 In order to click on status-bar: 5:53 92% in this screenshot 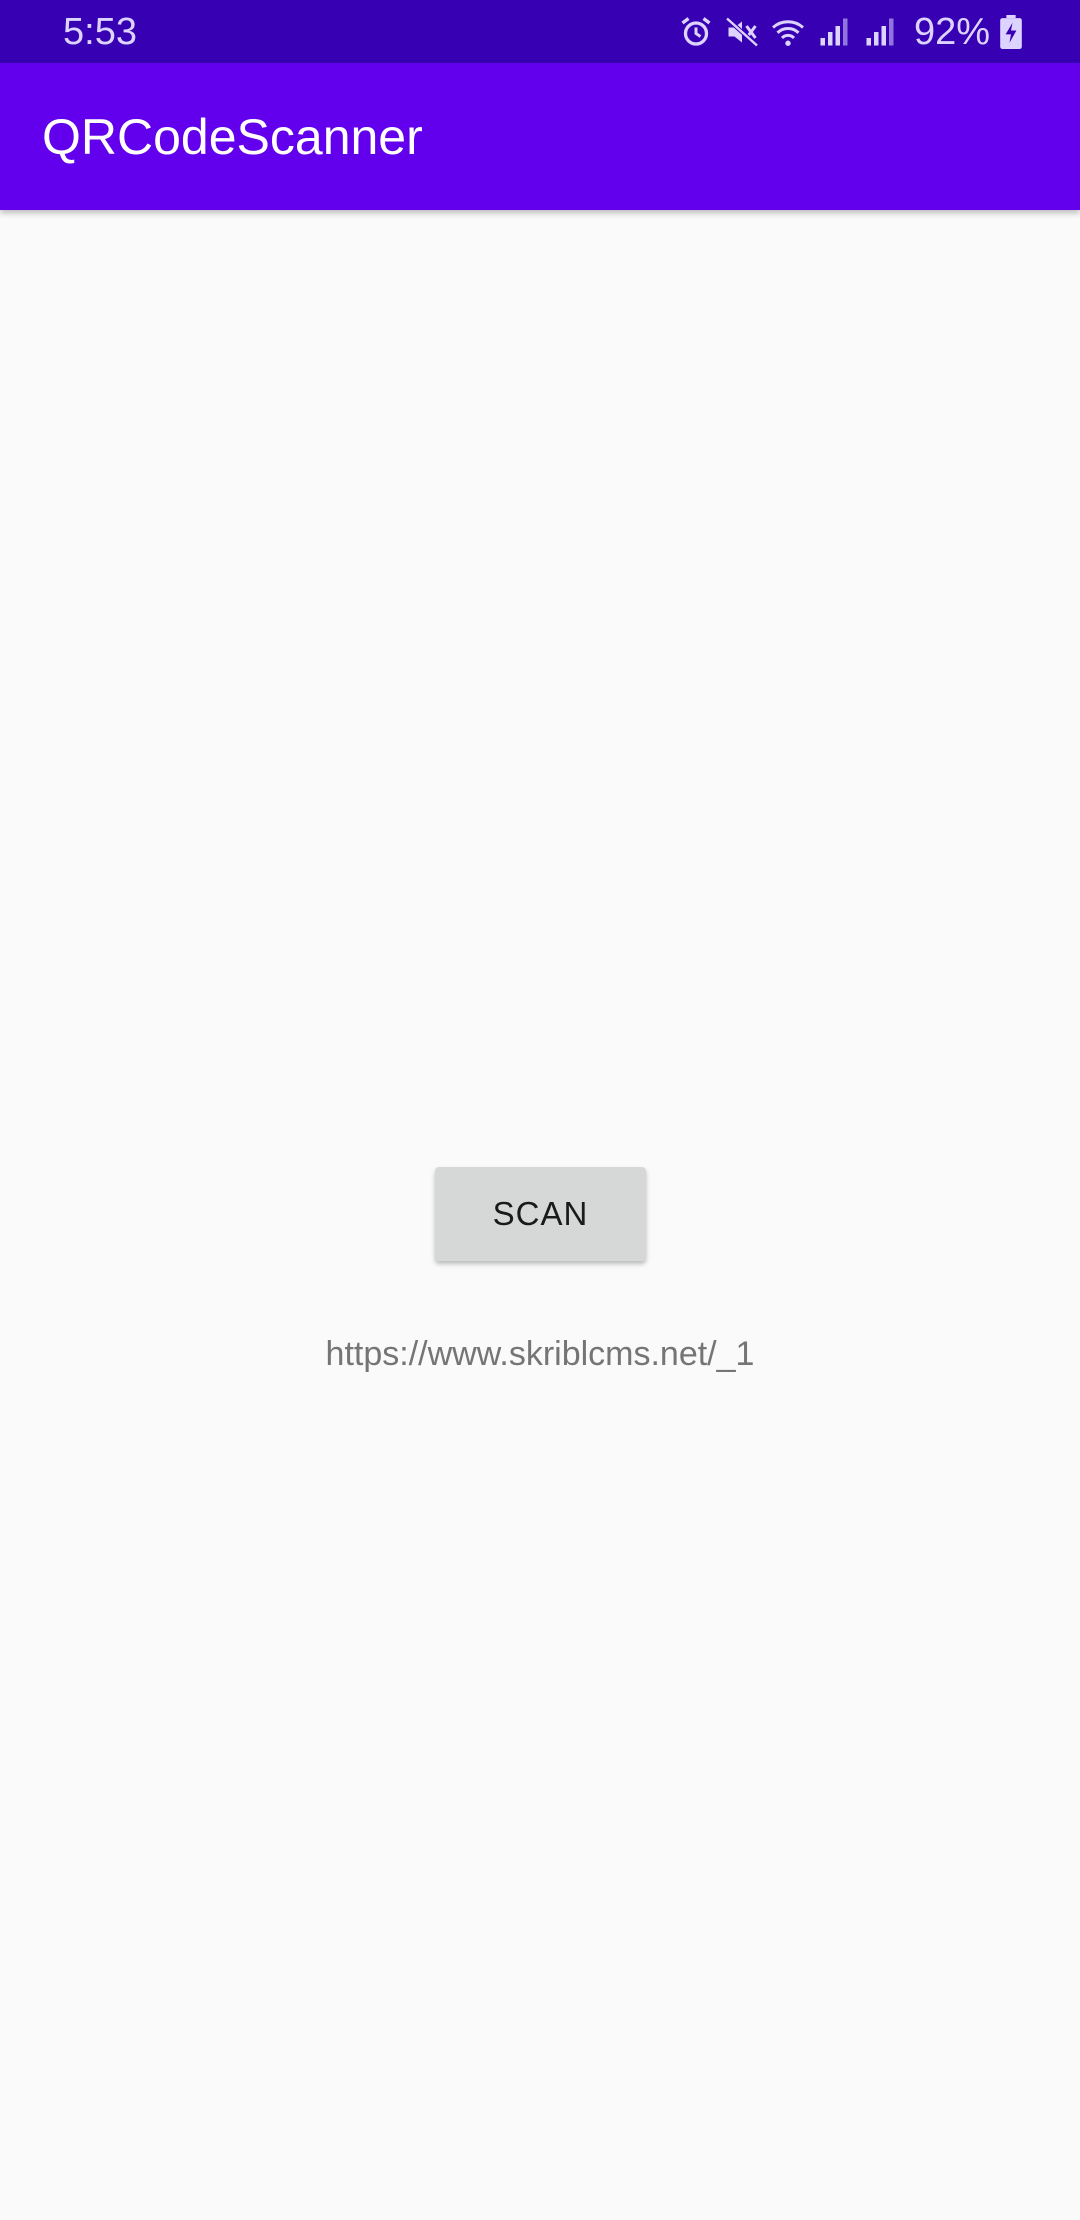, I will do `click(540, 31)`.